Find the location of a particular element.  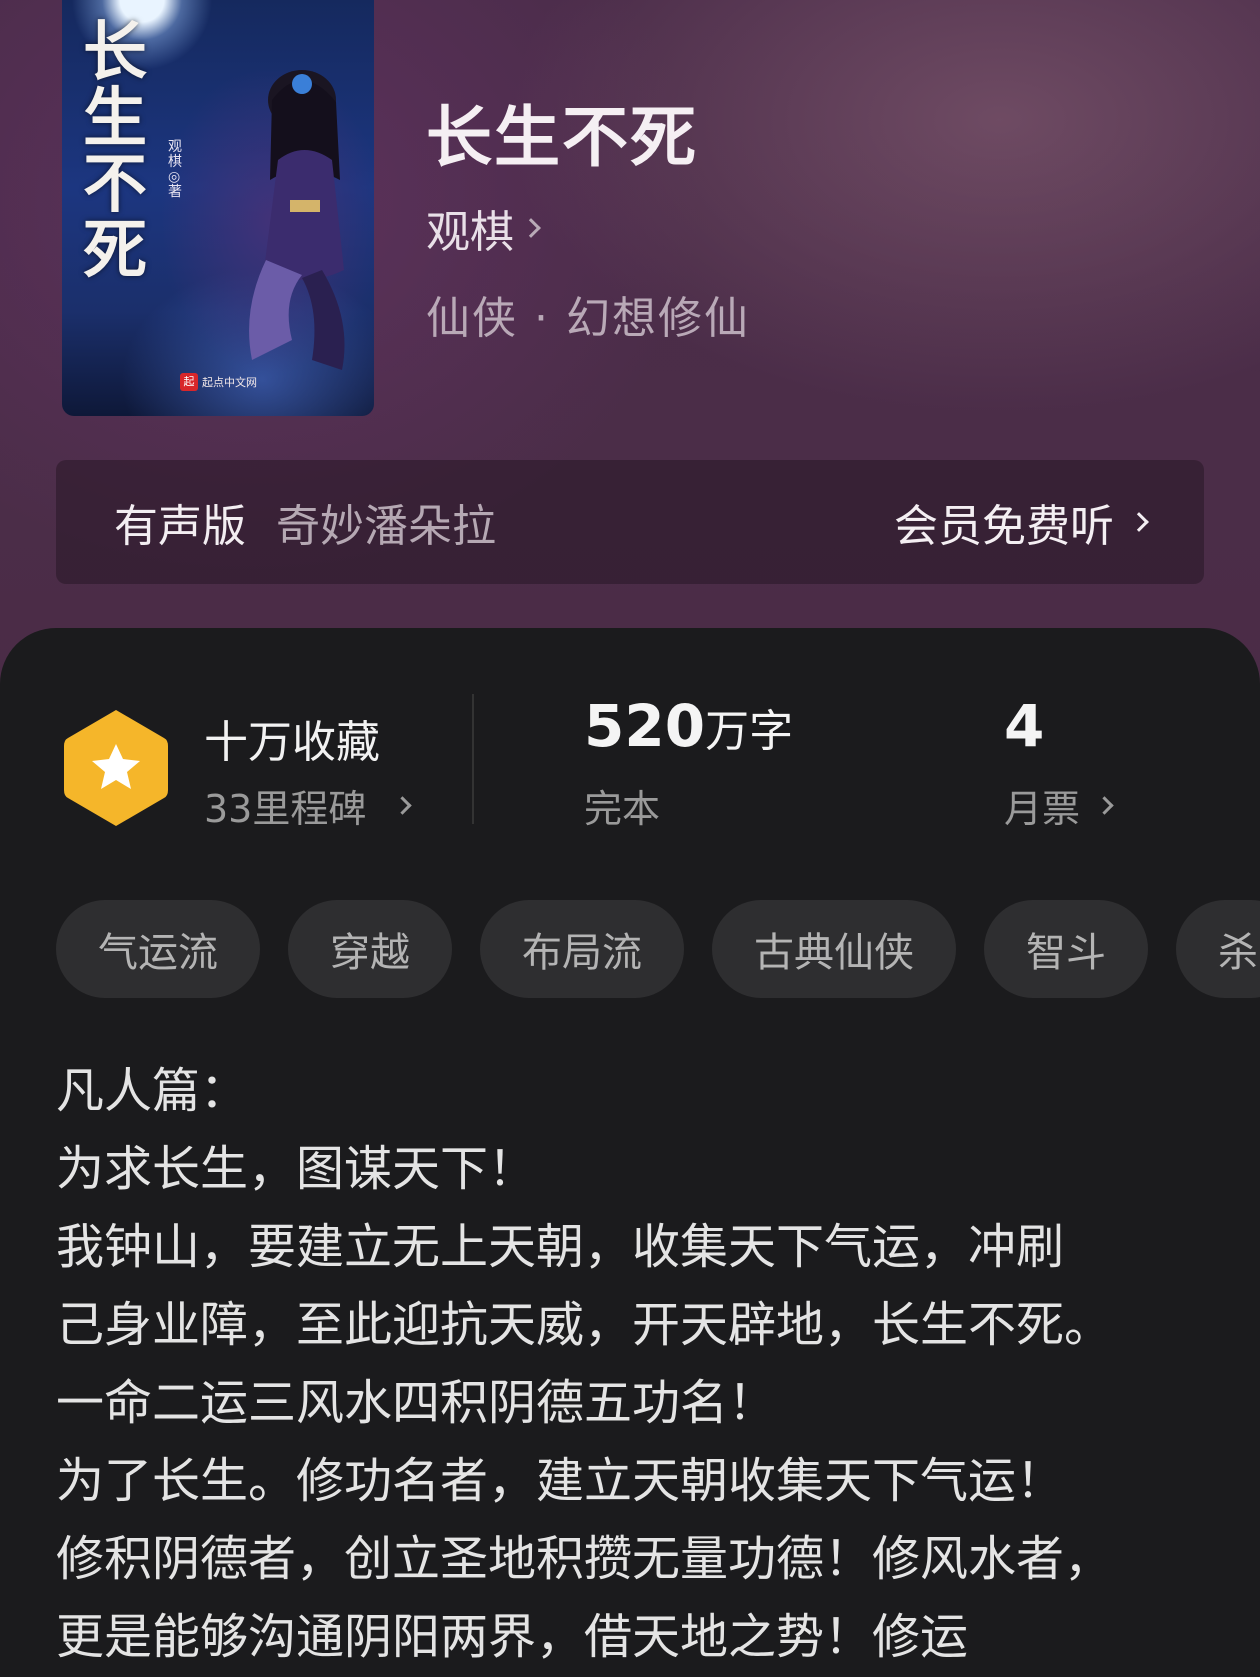

cover-illustration is located at coordinates (297, 220).